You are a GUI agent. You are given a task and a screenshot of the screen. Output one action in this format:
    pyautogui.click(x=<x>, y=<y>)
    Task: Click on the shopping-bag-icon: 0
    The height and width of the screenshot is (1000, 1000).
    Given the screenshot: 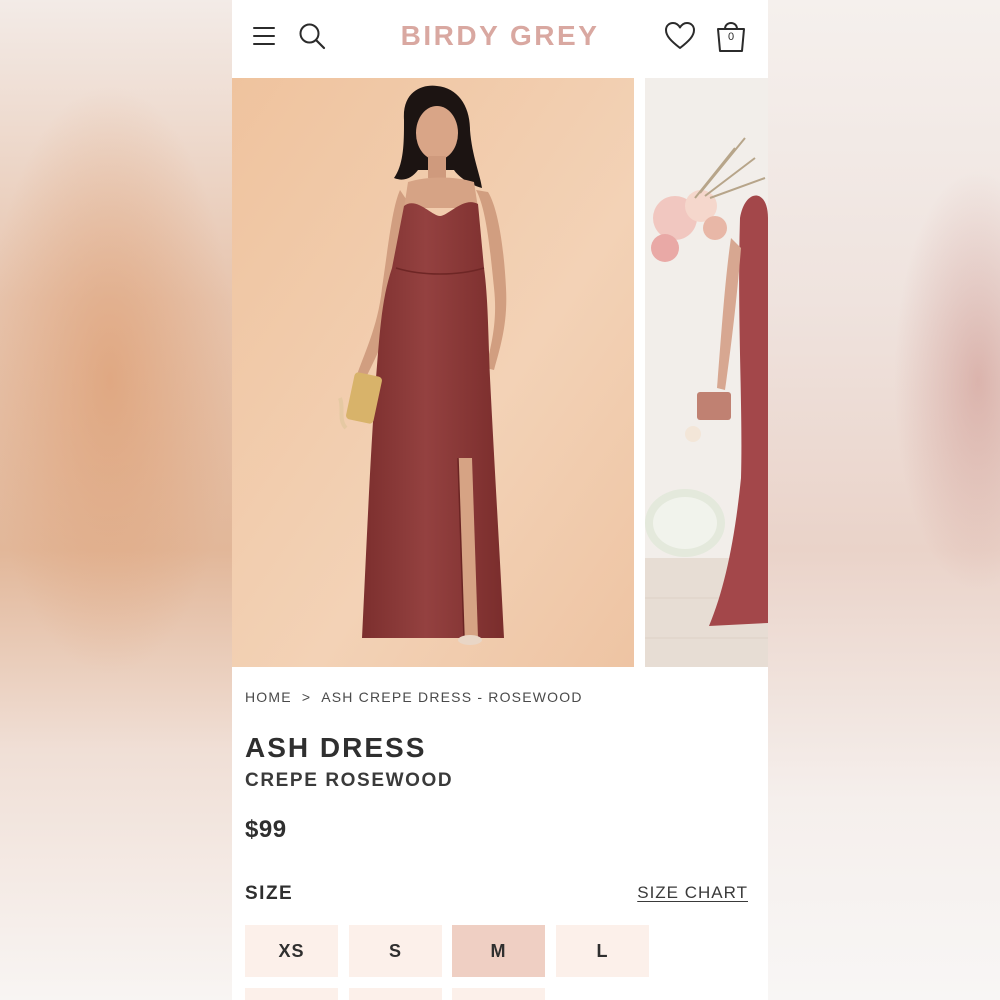 What is the action you would take?
    pyautogui.click(x=731, y=36)
    